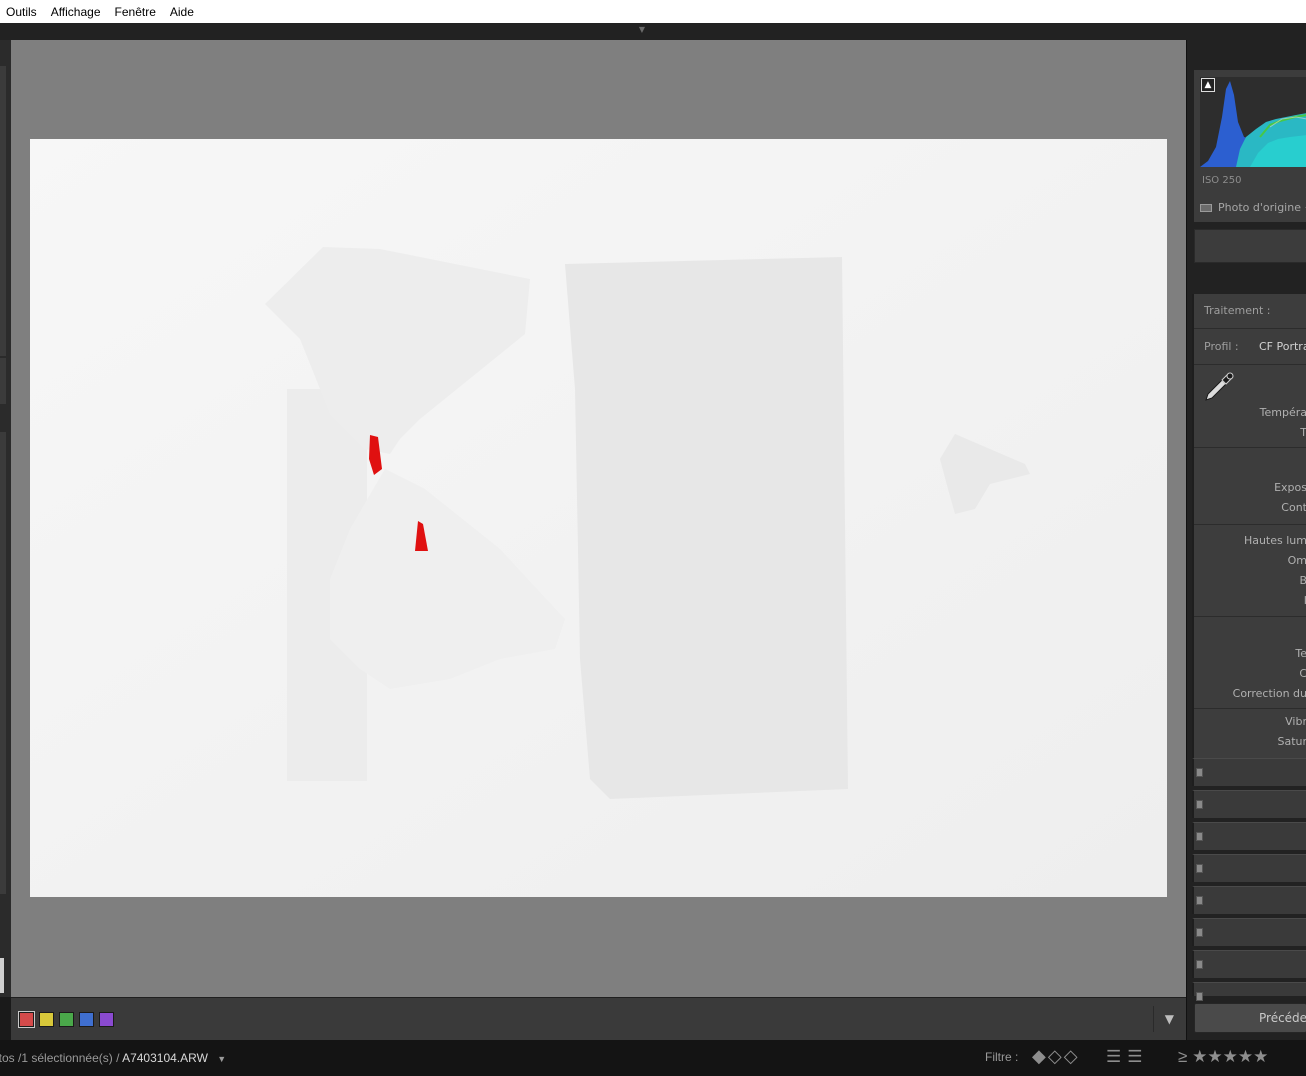 This screenshot has height=1076, width=1306. I want to click on histogram-graph, so click(1253, 122).